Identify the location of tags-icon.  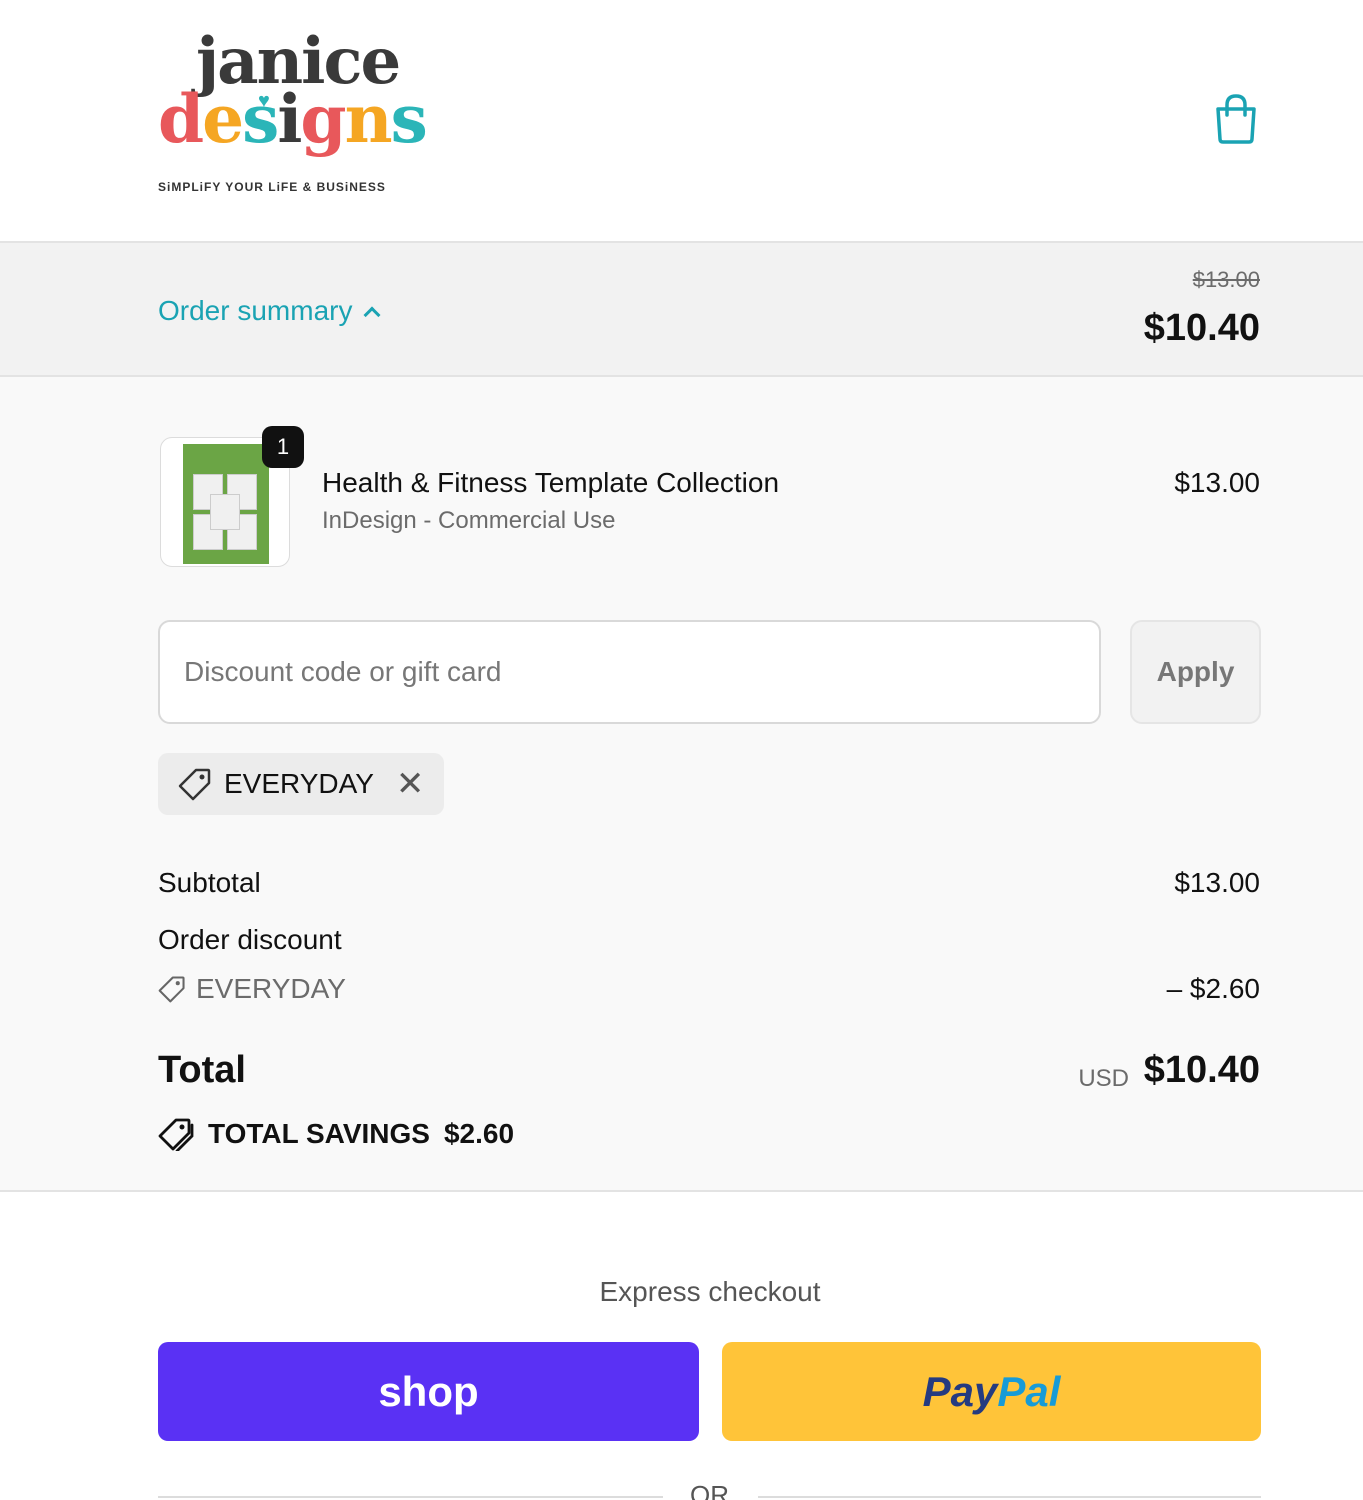
(176, 1134).